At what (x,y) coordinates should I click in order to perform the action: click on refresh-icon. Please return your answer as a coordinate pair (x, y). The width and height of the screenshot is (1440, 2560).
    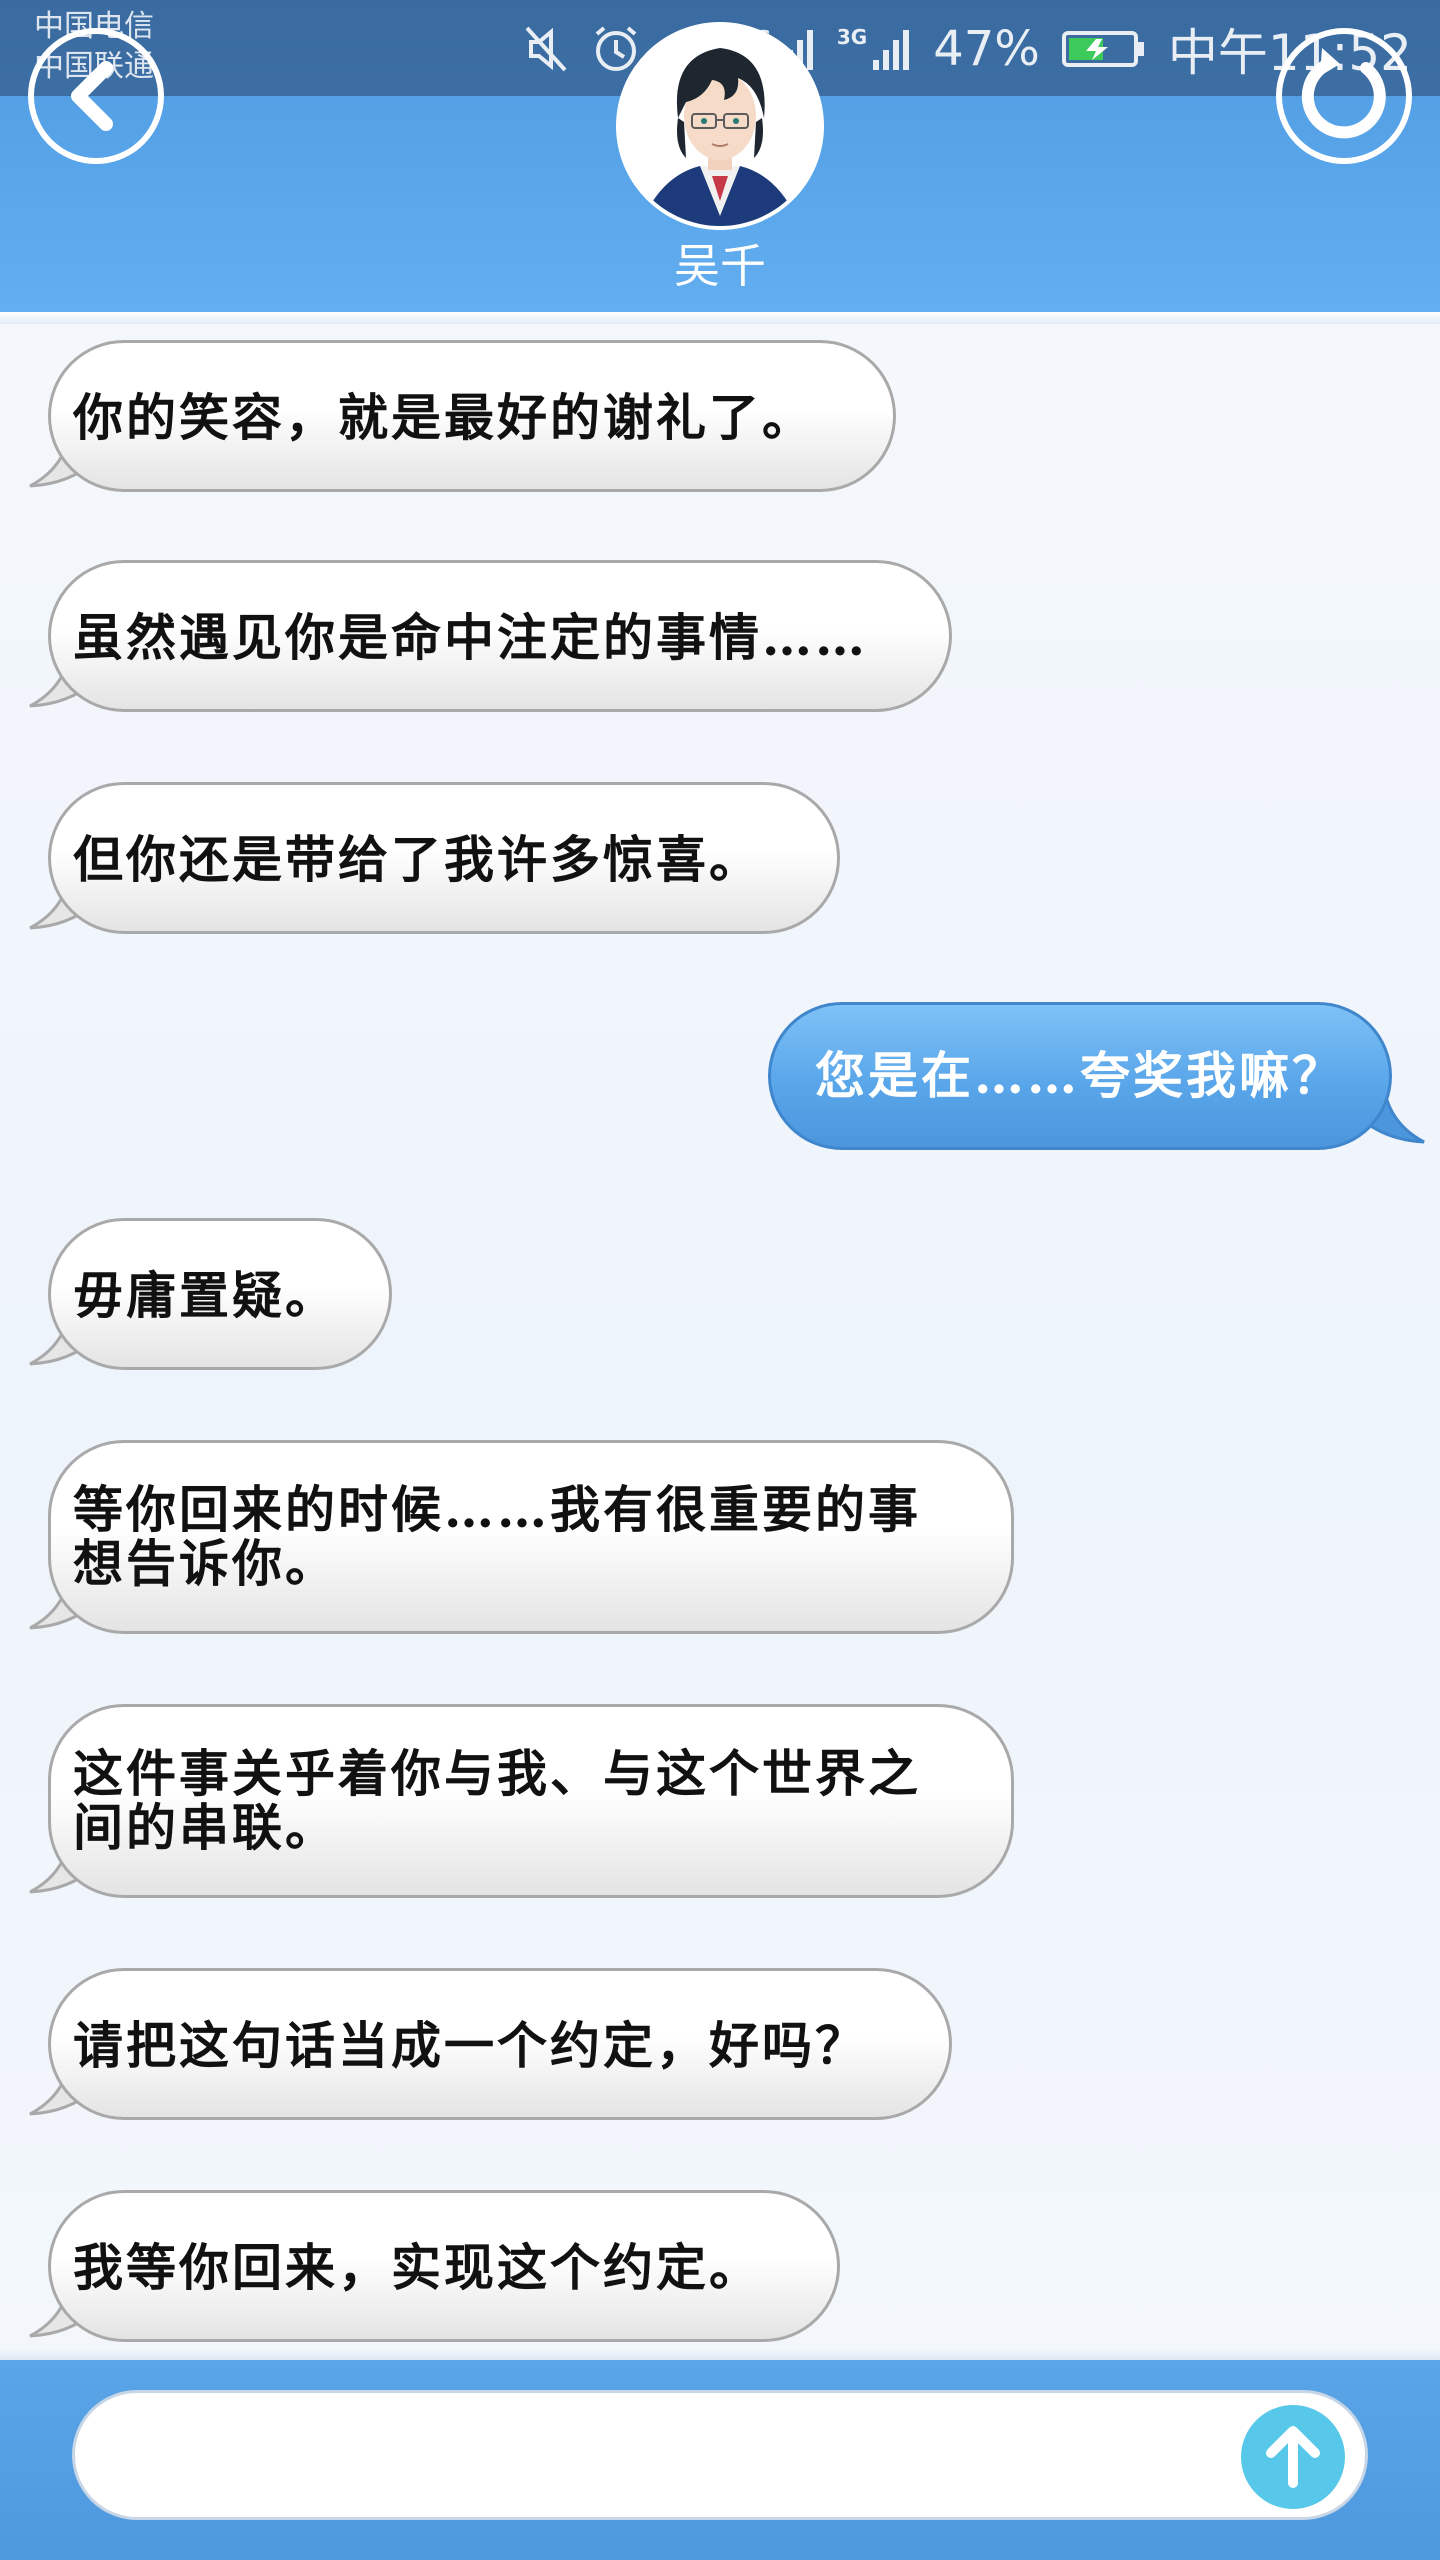
    Looking at the image, I should click on (1343, 93).